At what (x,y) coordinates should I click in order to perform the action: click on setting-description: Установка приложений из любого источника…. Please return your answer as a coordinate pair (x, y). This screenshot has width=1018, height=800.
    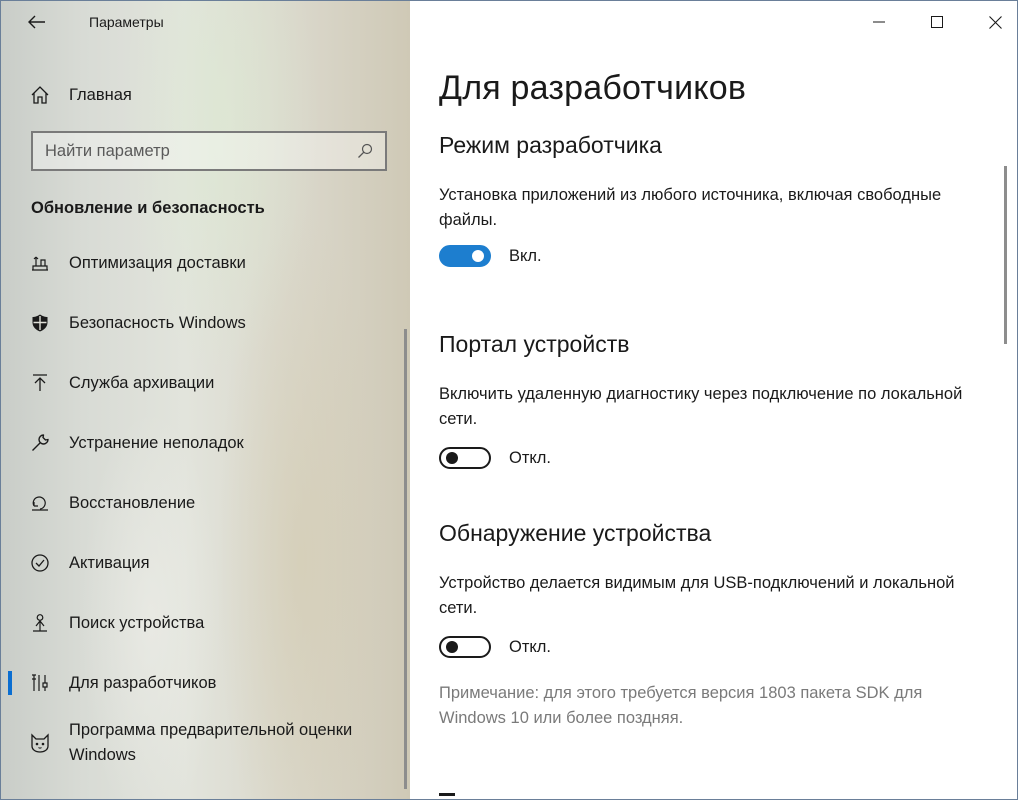
    Looking at the image, I should click on (690, 207).